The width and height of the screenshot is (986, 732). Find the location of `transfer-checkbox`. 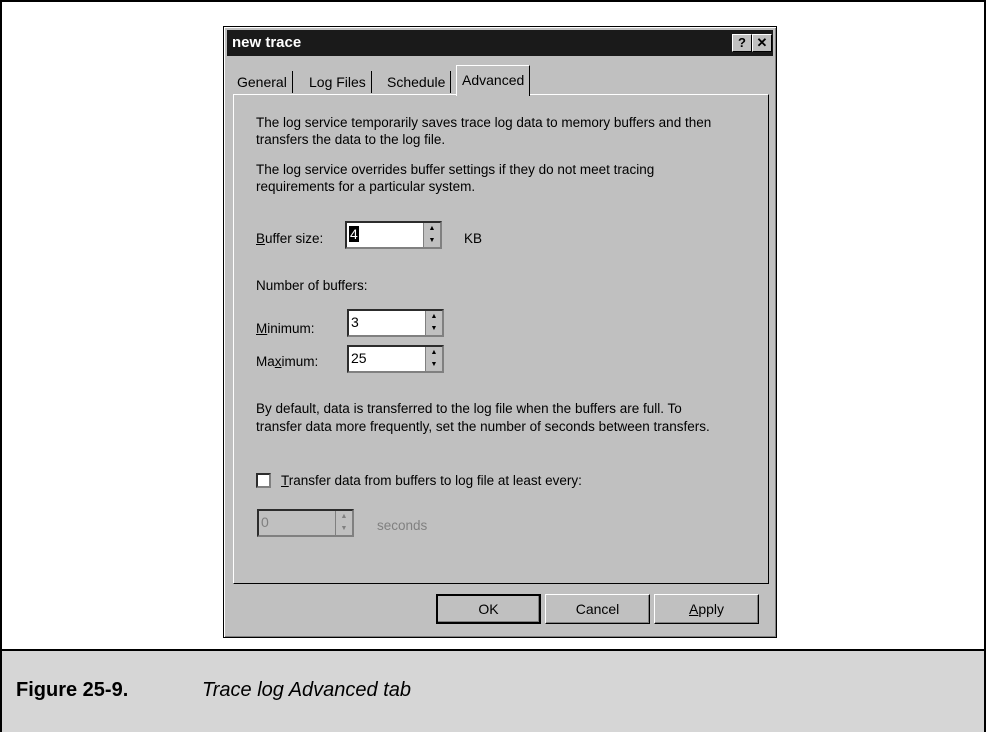

transfer-checkbox is located at coordinates (263, 480).